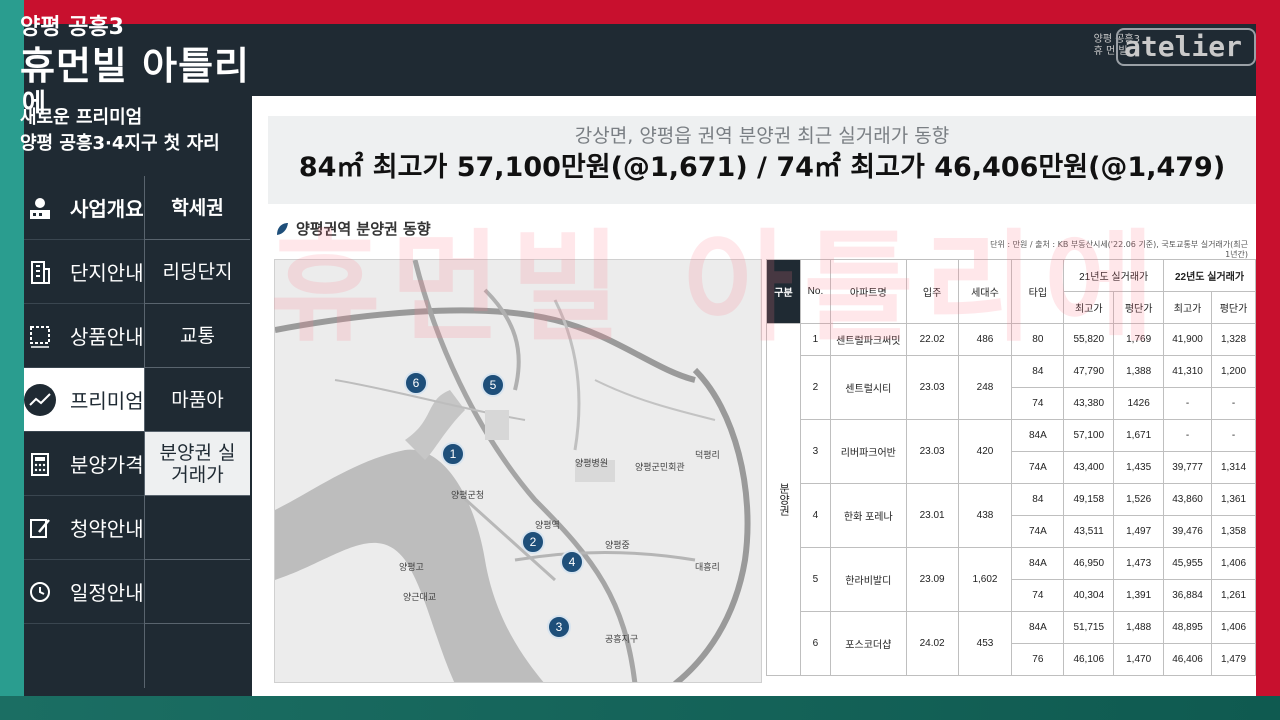 The width and height of the screenshot is (1280, 720). Describe the element at coordinates (1089, 403) in the screenshot. I see `price-2021-max: 43,380` at that location.